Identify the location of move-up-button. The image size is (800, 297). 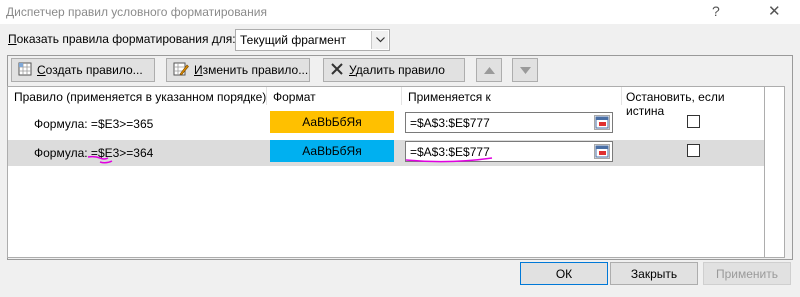
(489, 70).